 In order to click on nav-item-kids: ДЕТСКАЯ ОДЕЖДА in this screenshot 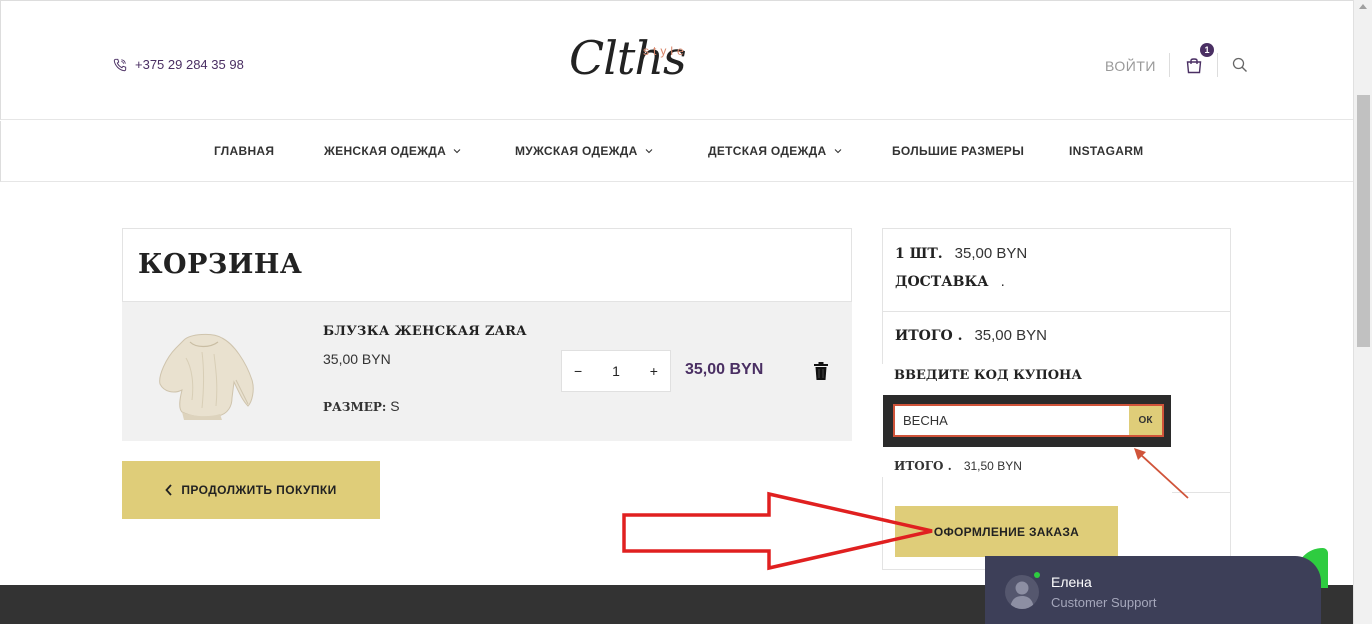, I will do `click(775, 151)`.